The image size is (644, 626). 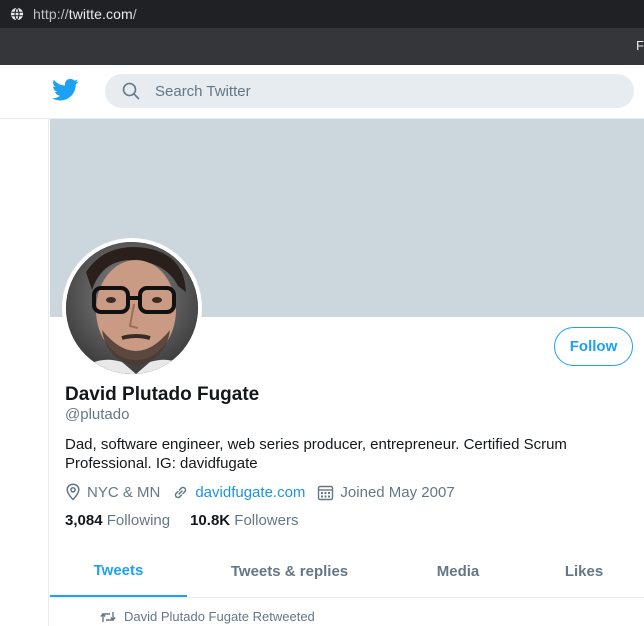 I want to click on profile-tabs: Tweets Tweets & replies Media Likes, so click(x=347, y=572).